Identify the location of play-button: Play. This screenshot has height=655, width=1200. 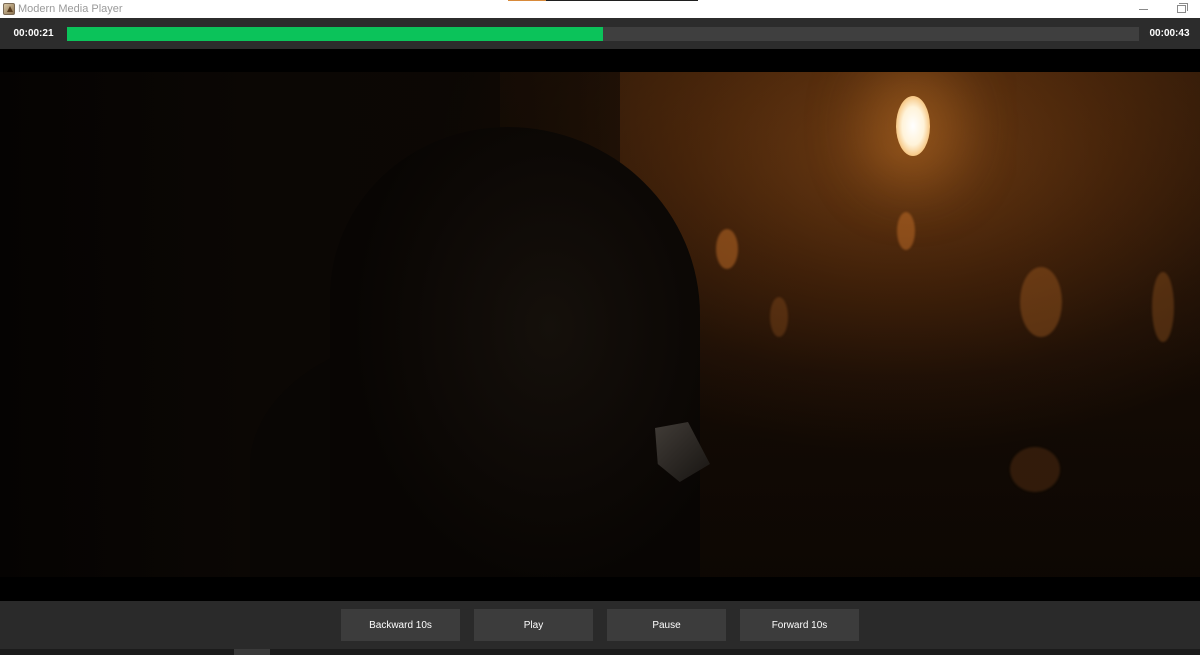
(533, 625).